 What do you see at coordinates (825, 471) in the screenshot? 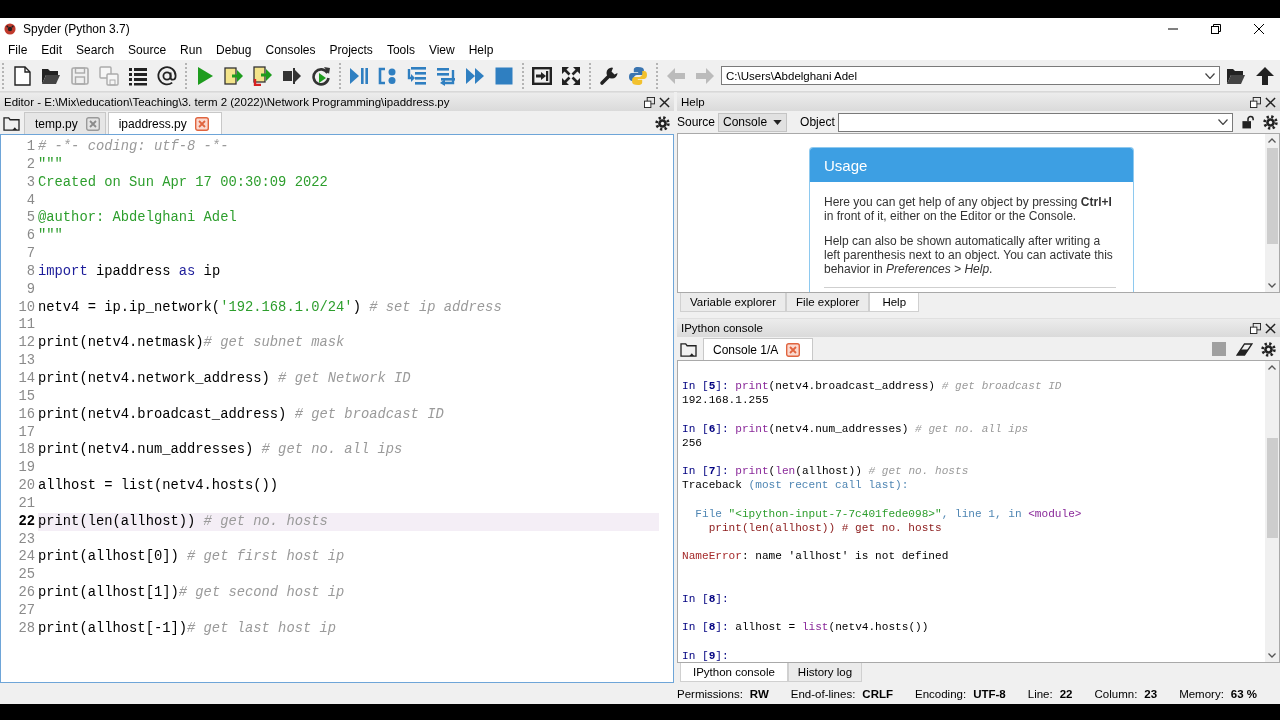
I see `console-line: In [7]: print(len(allhost)) # get no. hosts` at bounding box center [825, 471].